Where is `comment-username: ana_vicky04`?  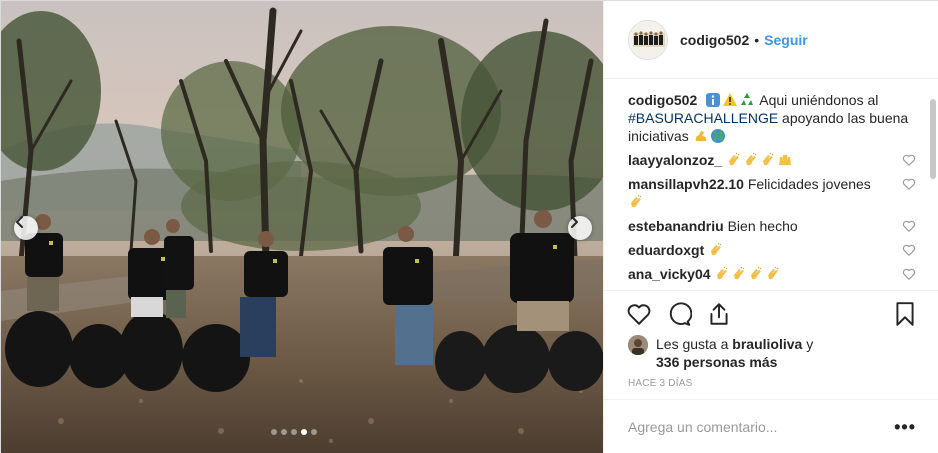
comment-username: ana_vicky04 is located at coordinates (669, 274).